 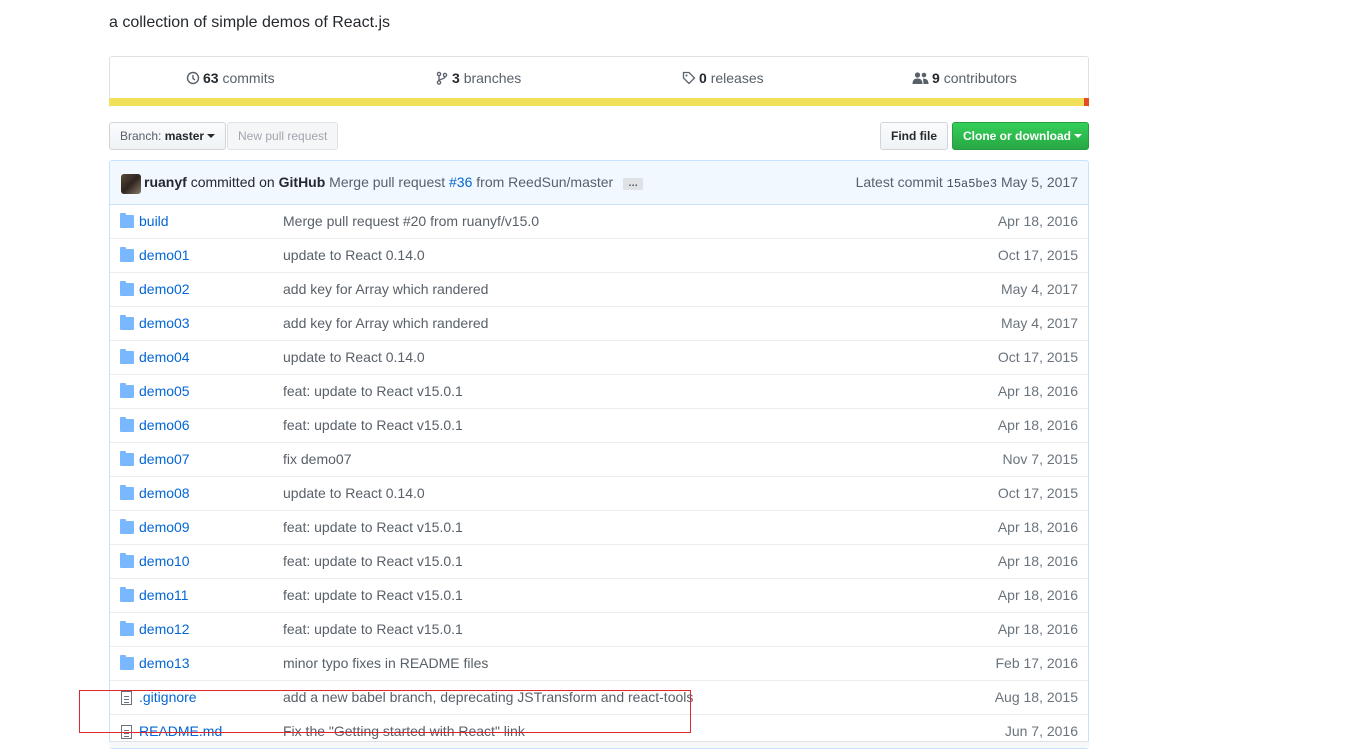 I want to click on branch-prefix: Branch:, so click(x=141, y=136).